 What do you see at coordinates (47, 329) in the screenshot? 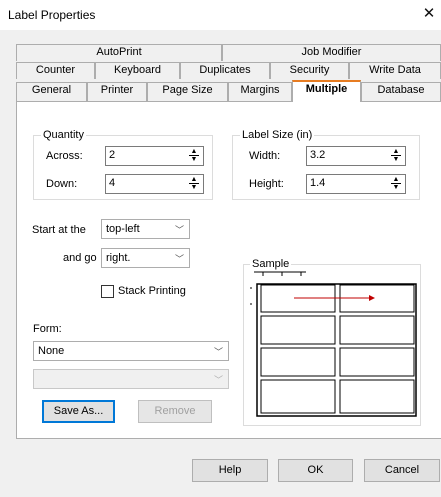
I see `form-label: Form:` at bounding box center [47, 329].